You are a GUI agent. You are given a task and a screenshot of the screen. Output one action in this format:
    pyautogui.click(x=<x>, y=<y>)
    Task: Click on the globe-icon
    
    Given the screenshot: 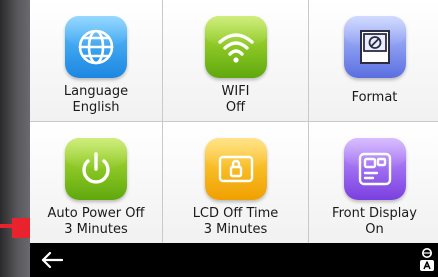 What is the action you would take?
    pyautogui.click(x=96, y=47)
    